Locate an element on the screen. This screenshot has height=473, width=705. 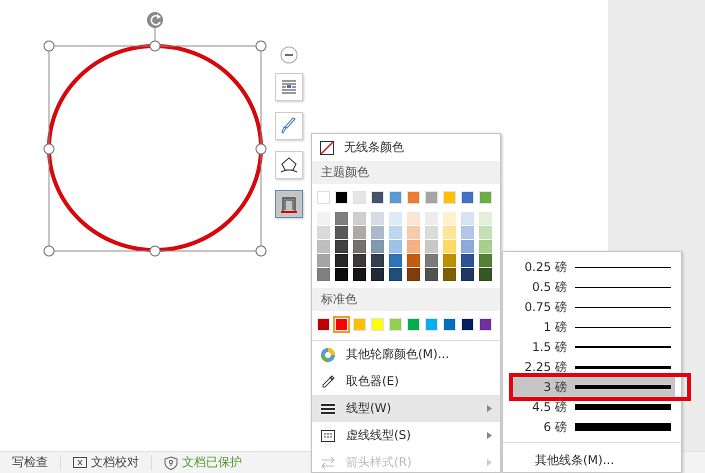
line-weight-option: 1 磅 is located at coordinates (592, 327).